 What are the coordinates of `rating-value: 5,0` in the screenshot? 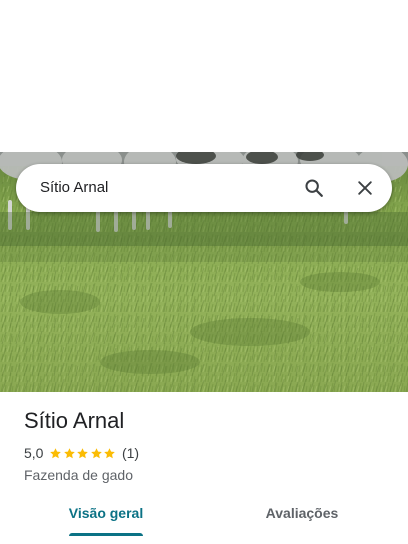 It's located at (34, 453).